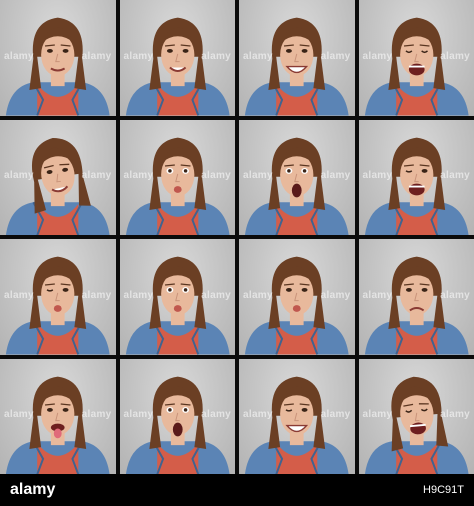 The width and height of the screenshot is (474, 506). I want to click on alamy-logo: alamy, so click(33, 489).